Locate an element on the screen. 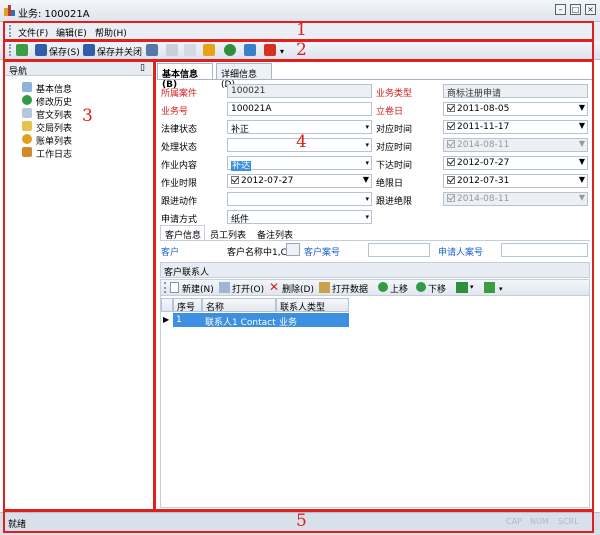 Image resolution: width=600 pixels, height=535 pixels. callout-4: 4 is located at coordinates (301, 142).